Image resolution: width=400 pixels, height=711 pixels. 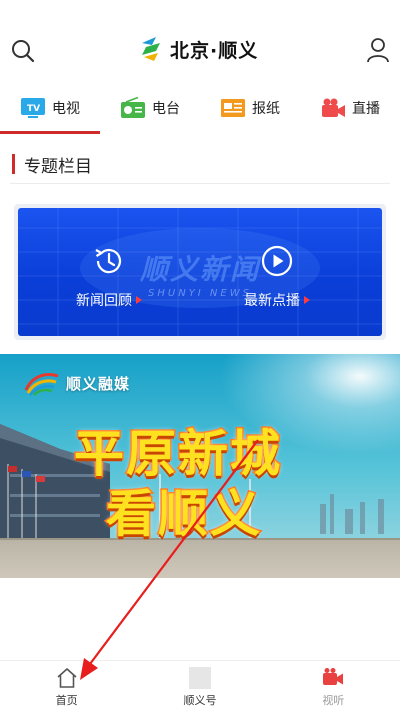 What do you see at coordinates (333, 676) in the screenshot?
I see `video-camera-icon` at bounding box center [333, 676].